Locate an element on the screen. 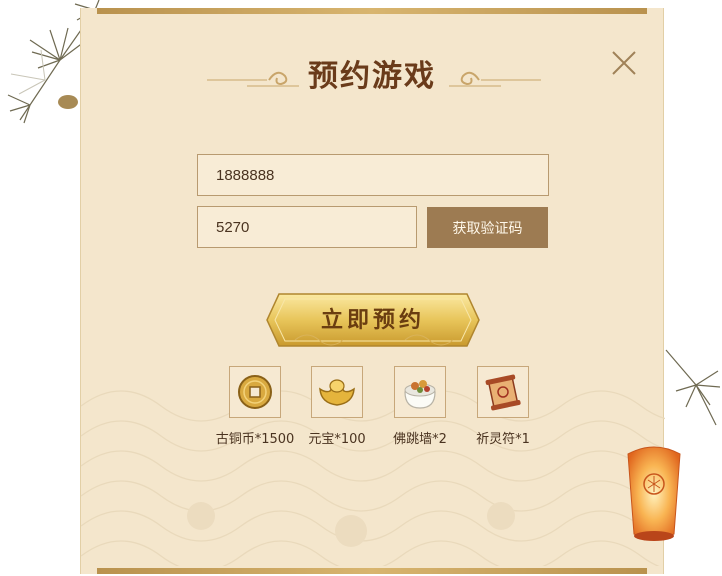  title-right-ornament is located at coordinates (495, 79).